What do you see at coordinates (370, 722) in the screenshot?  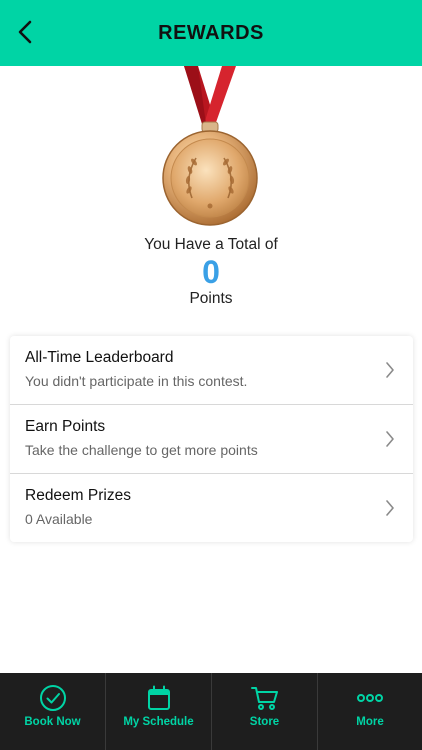 I see `tab-label: More` at bounding box center [370, 722].